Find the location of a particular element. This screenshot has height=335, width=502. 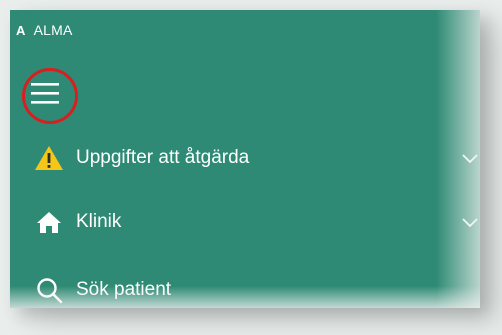

nav-item-sok-patient: Sök patient is located at coordinates (245, 290).